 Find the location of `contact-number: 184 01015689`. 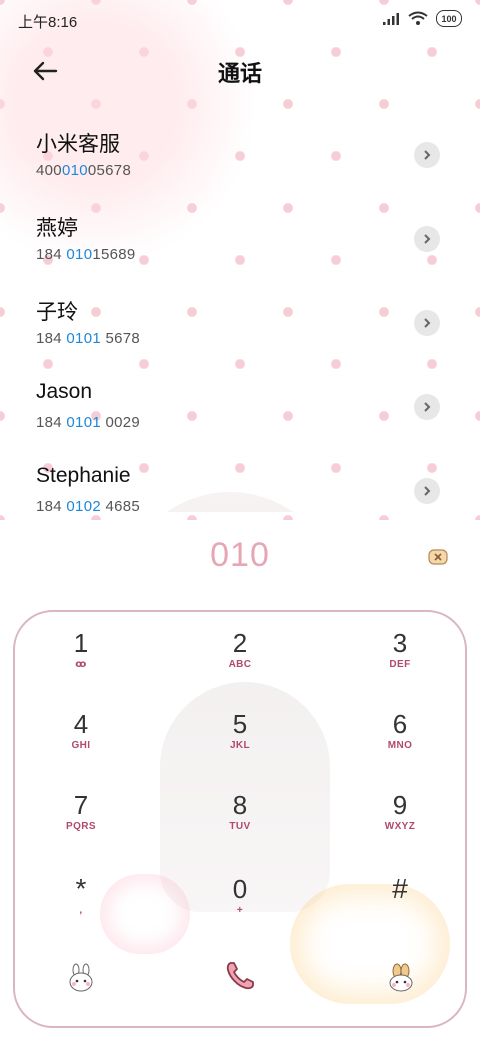

contact-number: 184 01015689 is located at coordinates (86, 254).